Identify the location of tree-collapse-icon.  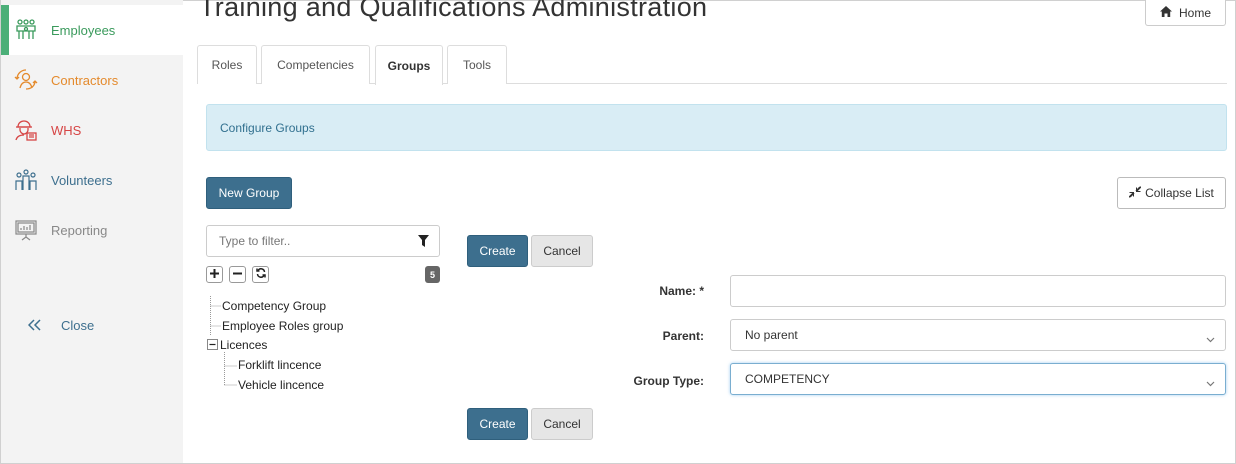
(212, 345).